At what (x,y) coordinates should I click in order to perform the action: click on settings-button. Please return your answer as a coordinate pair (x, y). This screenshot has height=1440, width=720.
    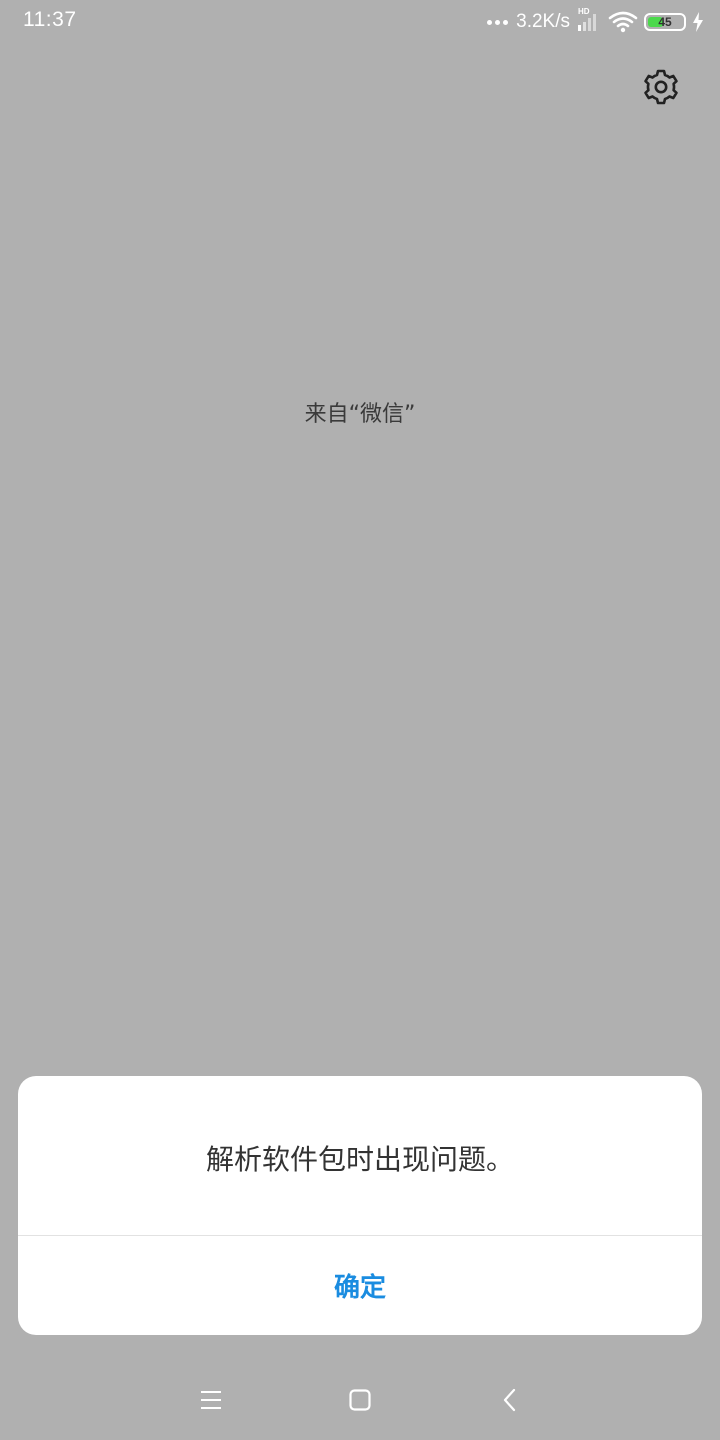
    Looking at the image, I should click on (661, 87).